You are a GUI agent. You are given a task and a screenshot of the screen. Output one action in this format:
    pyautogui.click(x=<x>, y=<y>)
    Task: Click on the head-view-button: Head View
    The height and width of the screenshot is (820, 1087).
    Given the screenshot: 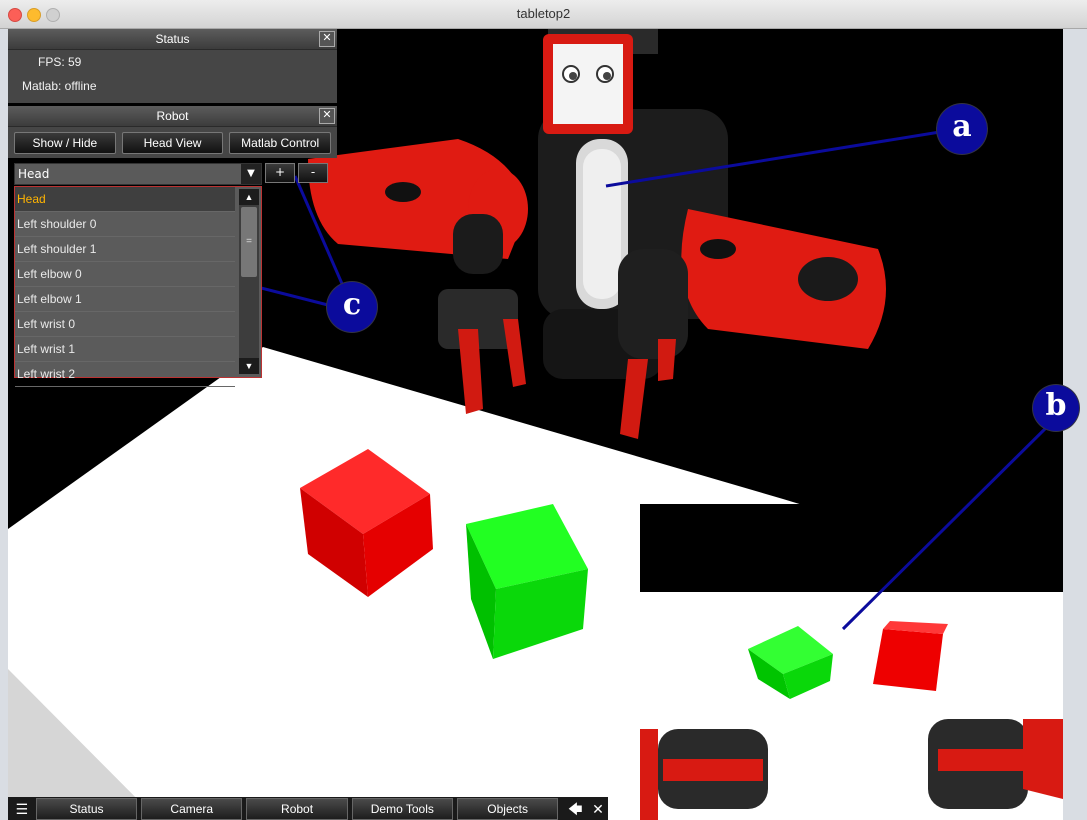 What is the action you would take?
    pyautogui.click(x=172, y=143)
    